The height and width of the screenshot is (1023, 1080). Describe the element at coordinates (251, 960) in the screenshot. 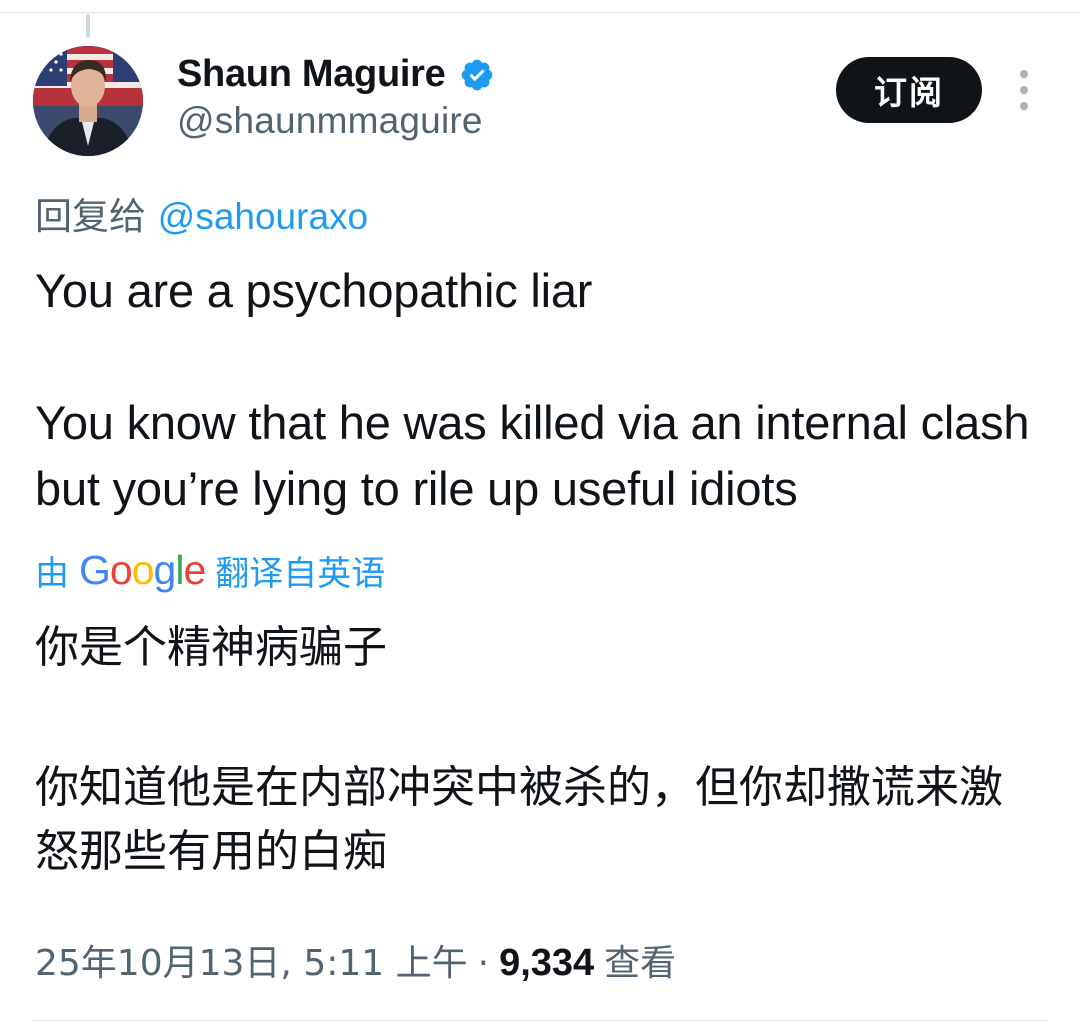

I see `tweet-timestamp: 25年10月13日, 5:11 上午` at that location.